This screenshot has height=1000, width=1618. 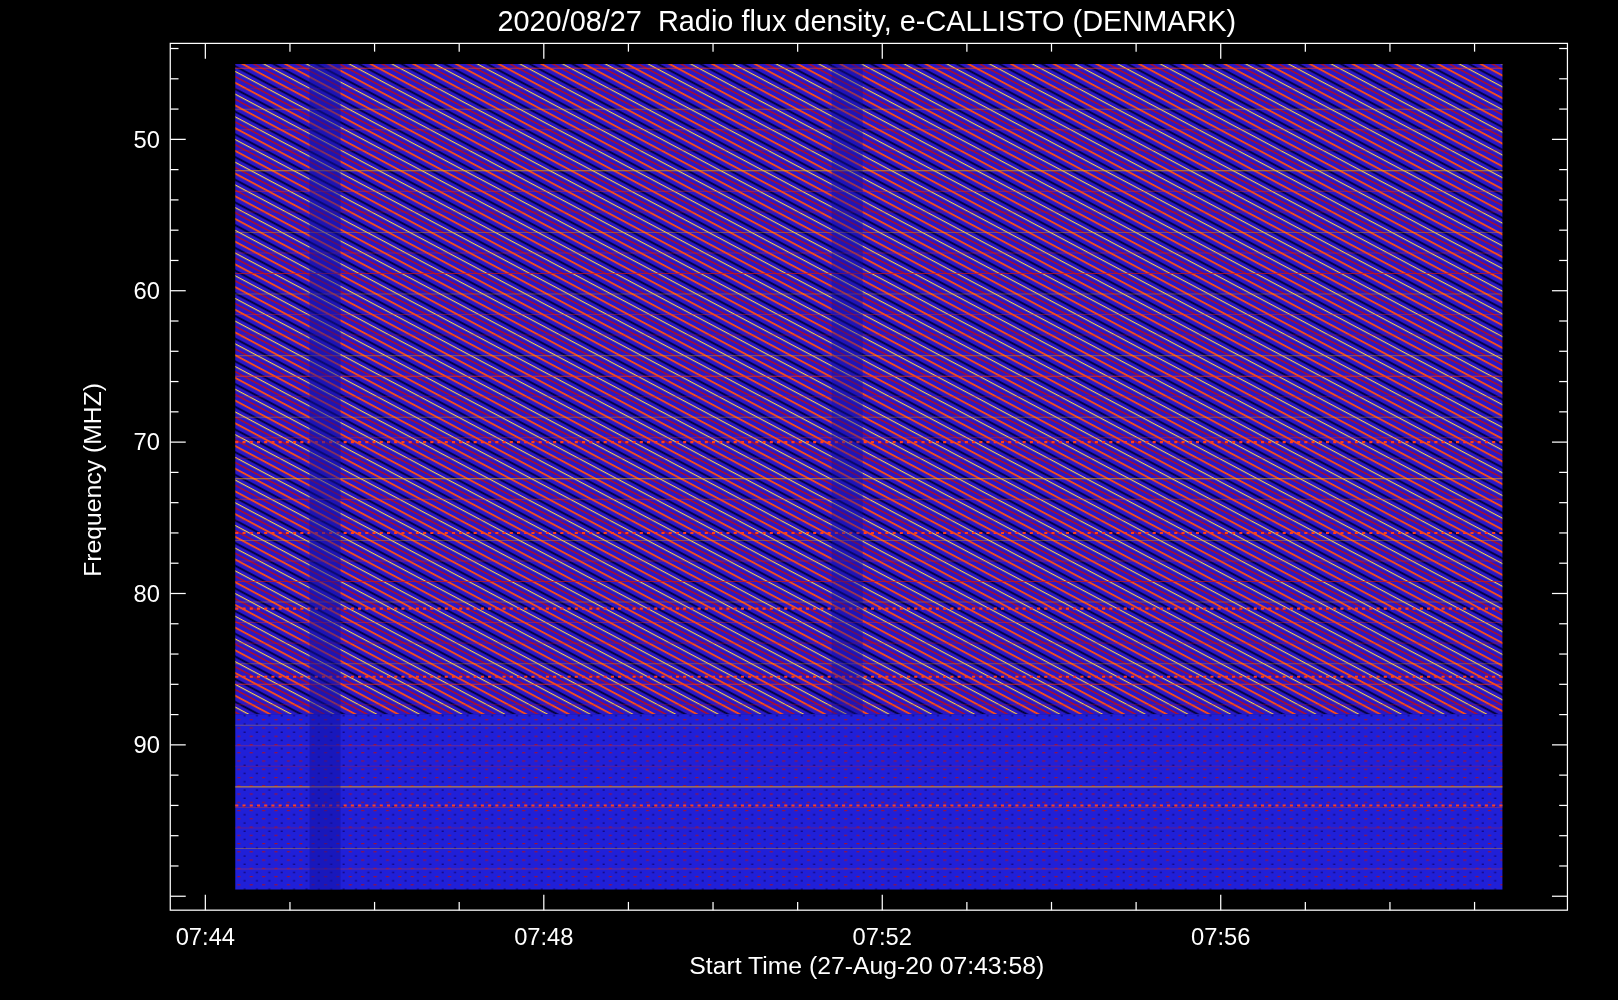 What do you see at coordinates (146, 593) in the screenshot?
I see `tick-label: 80` at bounding box center [146, 593].